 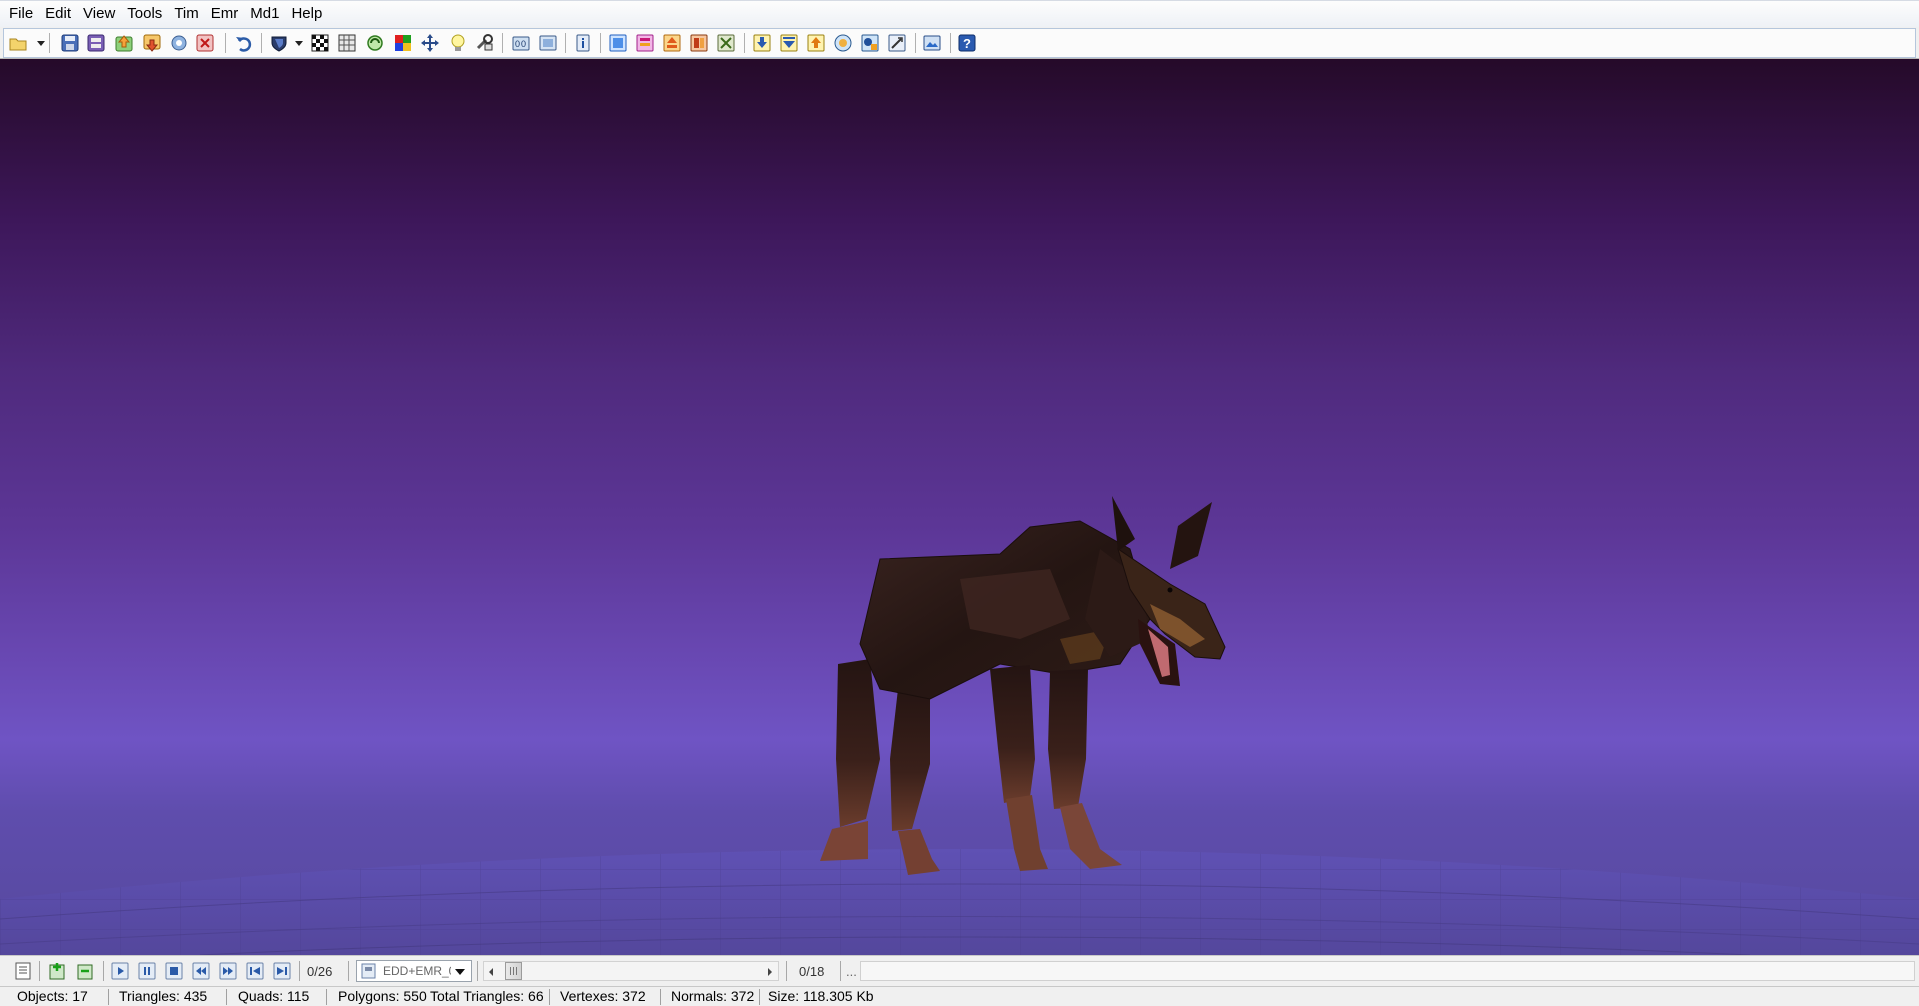 What do you see at coordinates (320, 971) in the screenshot?
I see `frame-counter: 0/26` at bounding box center [320, 971].